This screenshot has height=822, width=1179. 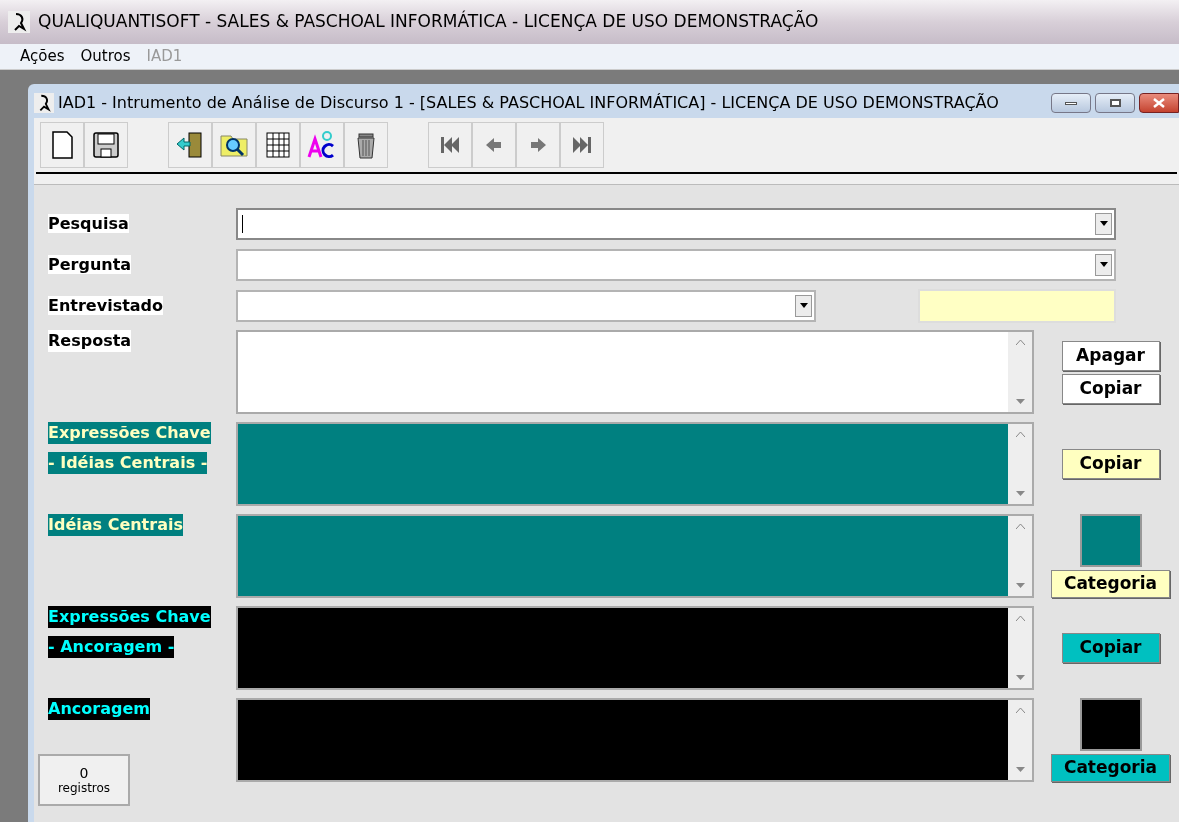 What do you see at coordinates (428, 21) in the screenshot?
I see `app-title: QUALIQUANTISOFT - SALES & PASCHOAL INFORMÁTICA - LICENÇA DE USO DEMONSTRAÇÃO` at bounding box center [428, 21].